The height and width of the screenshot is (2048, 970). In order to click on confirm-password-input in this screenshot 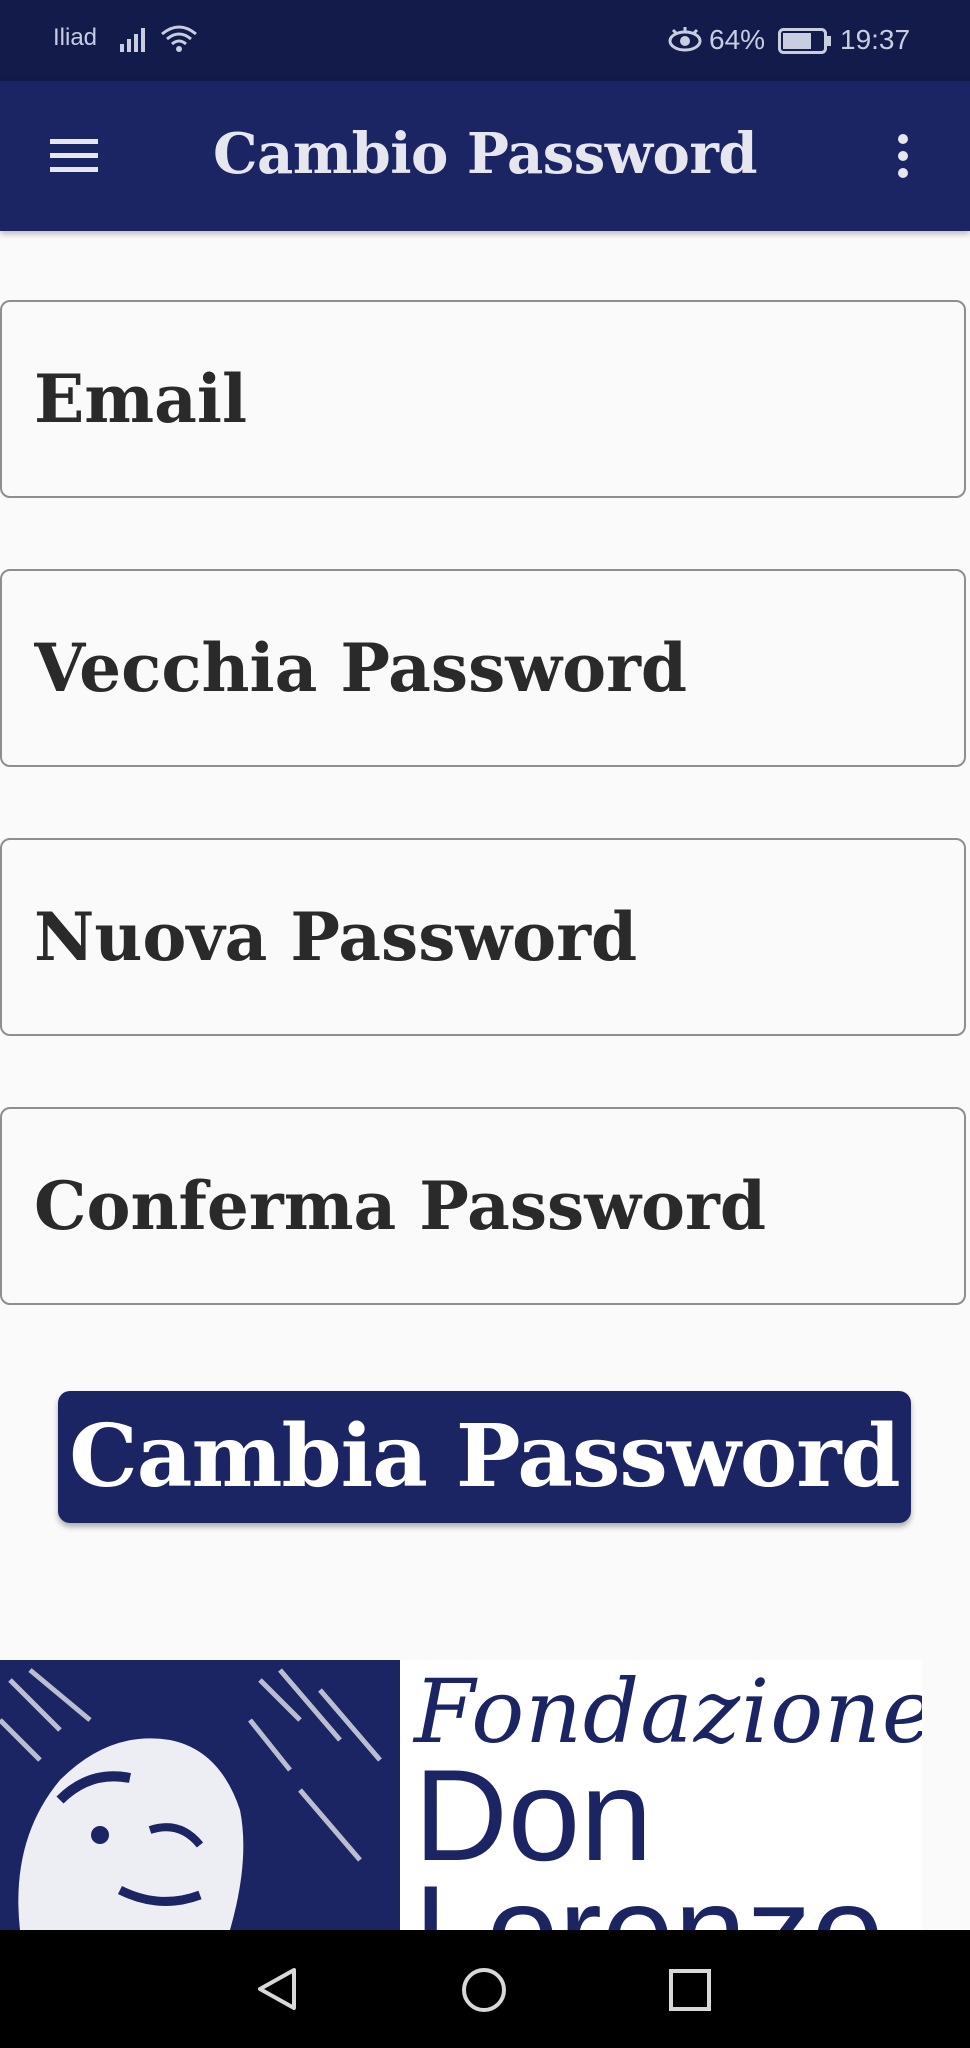, I will do `click(484, 1206)`.